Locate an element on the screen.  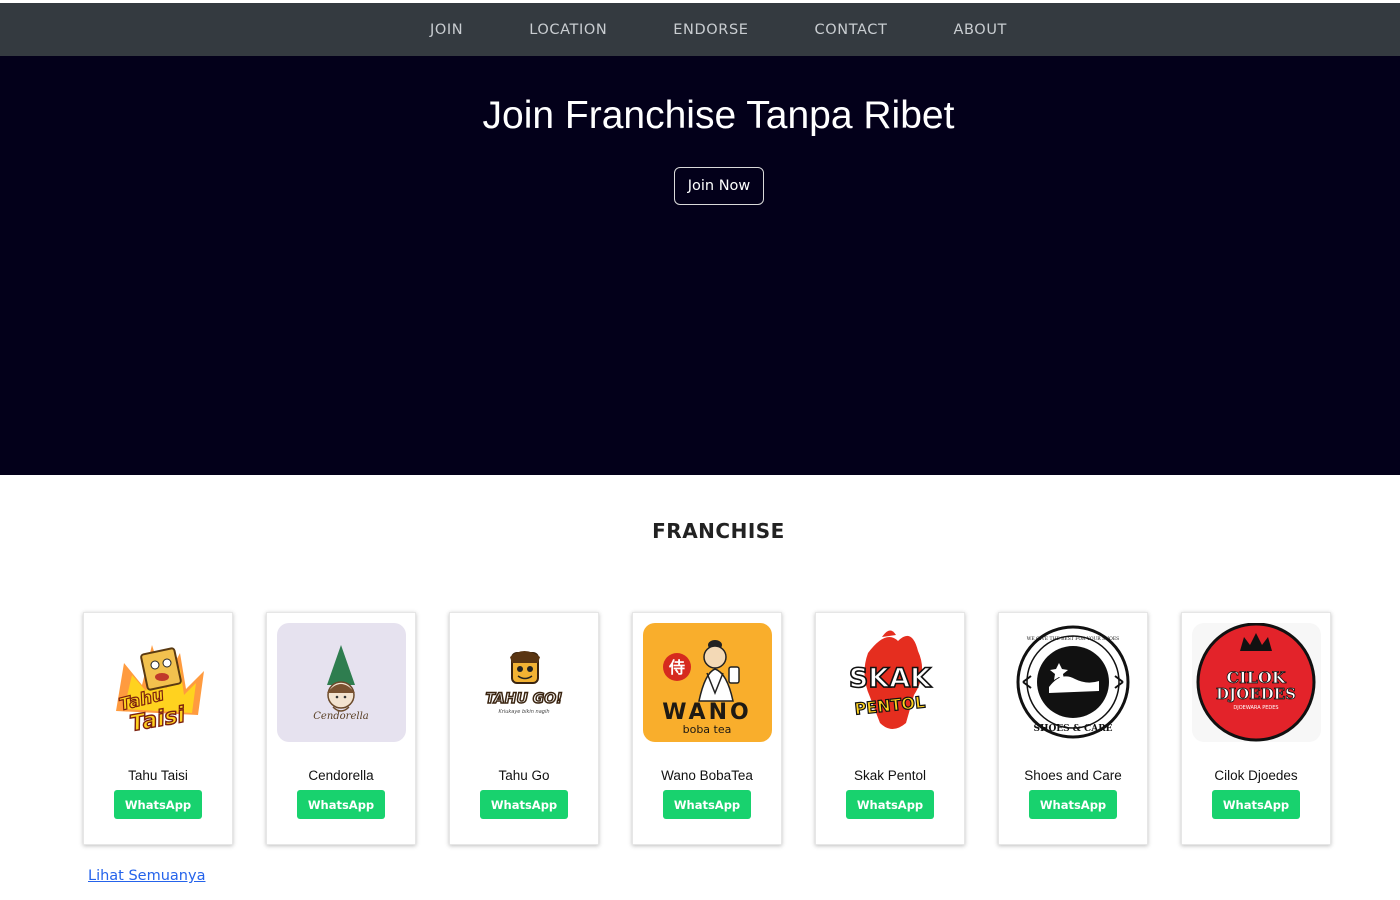
card-name: Shoes and Care is located at coordinates (1073, 775).